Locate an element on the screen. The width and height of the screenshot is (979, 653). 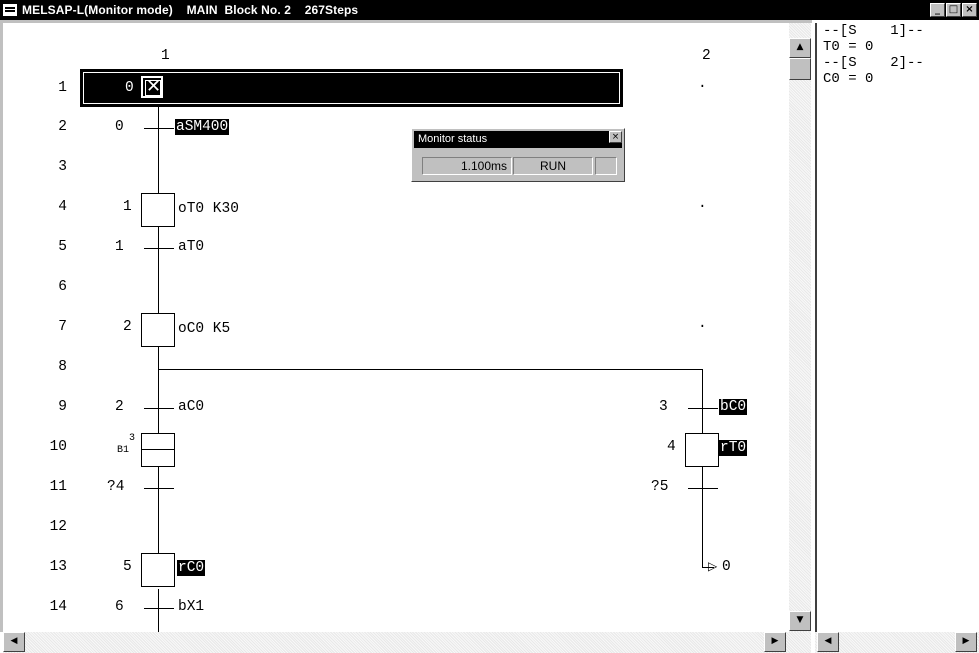
row-number: 1 is located at coordinates (62, 88).